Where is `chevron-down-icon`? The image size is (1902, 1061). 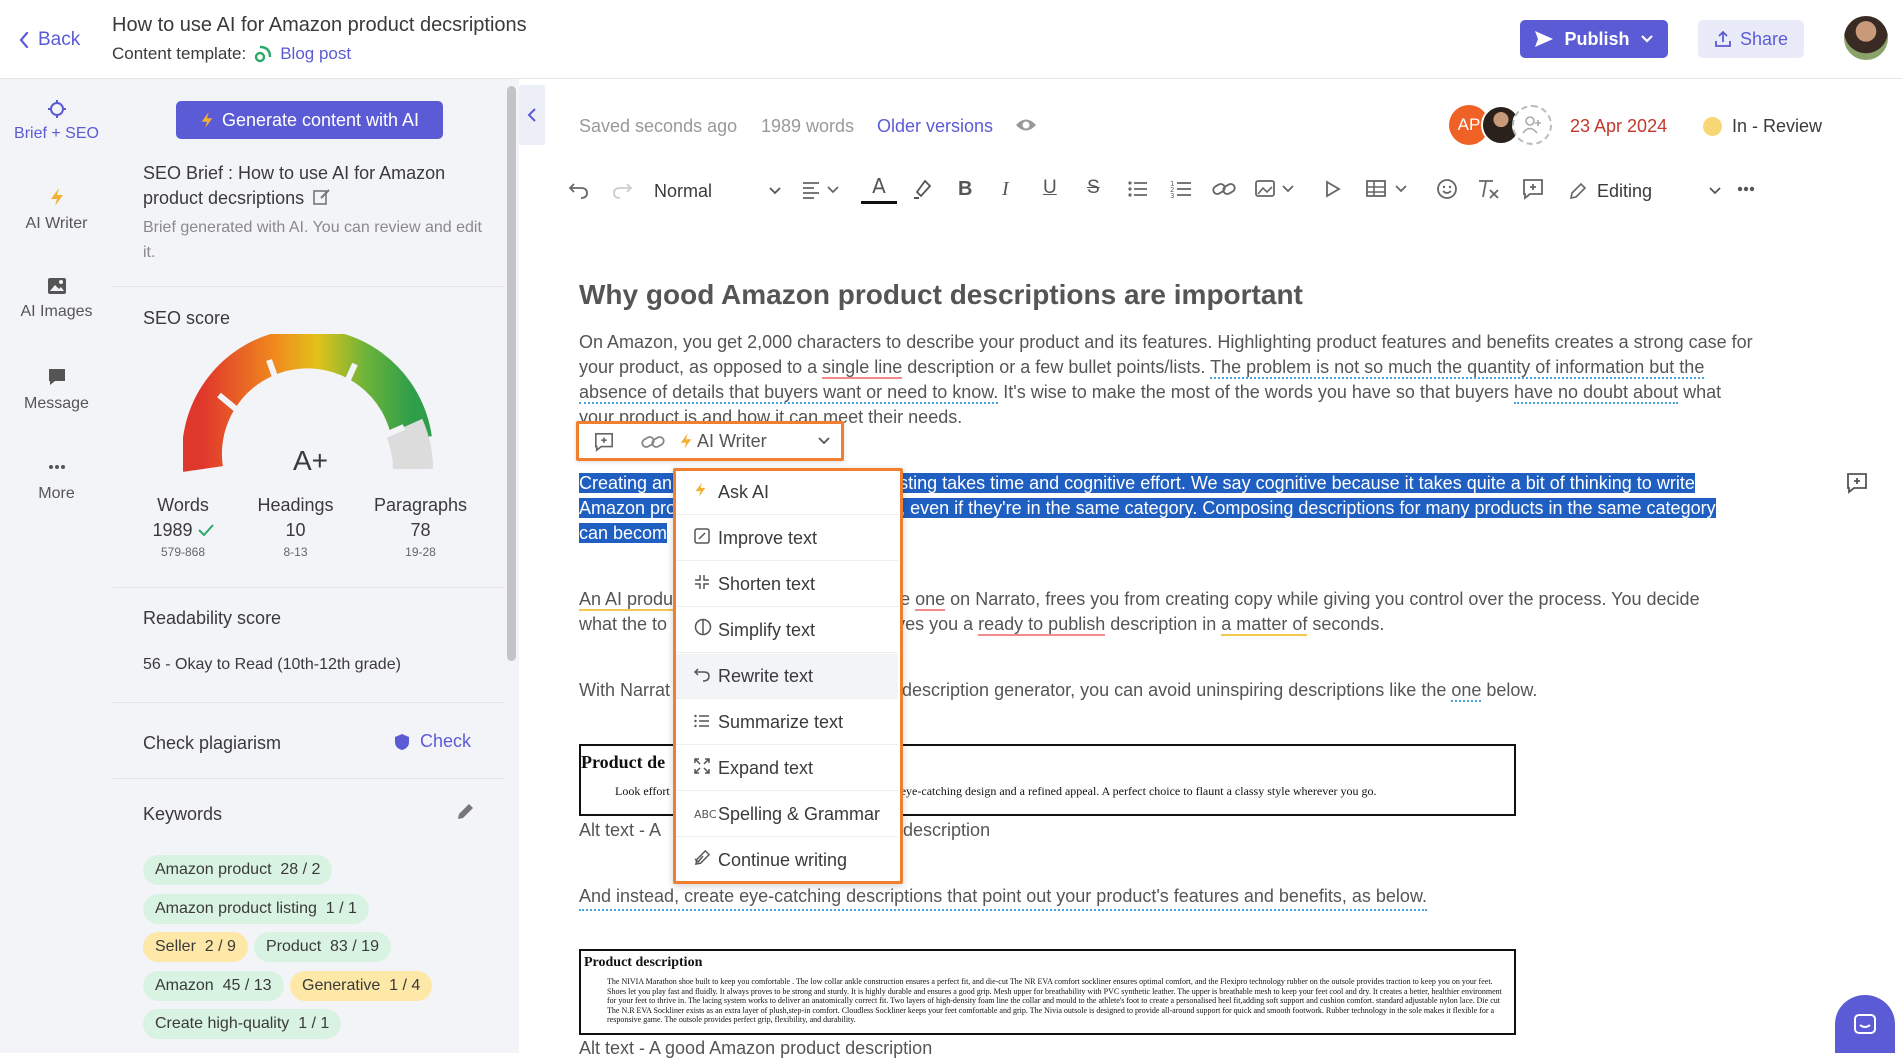
chevron-down-icon is located at coordinates (775, 191).